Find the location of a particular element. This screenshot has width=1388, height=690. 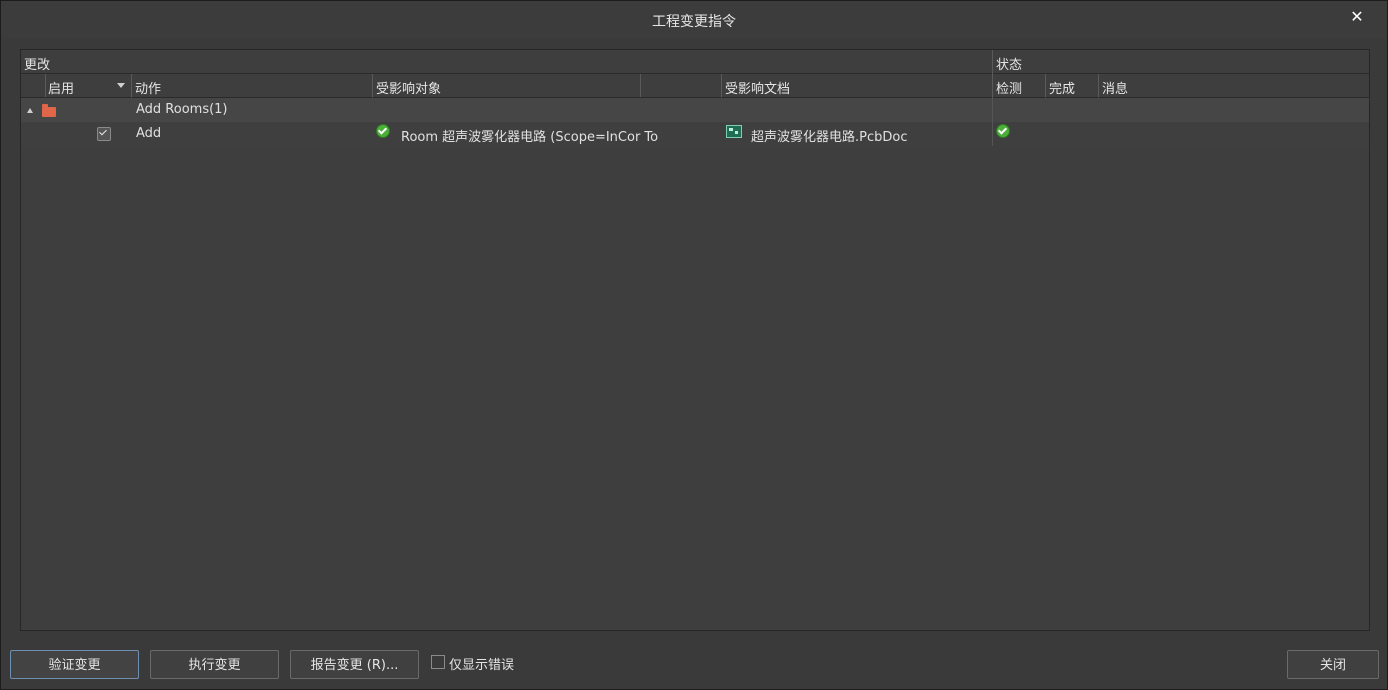

group-header-status-label: 状态 is located at coordinates (1009, 65).